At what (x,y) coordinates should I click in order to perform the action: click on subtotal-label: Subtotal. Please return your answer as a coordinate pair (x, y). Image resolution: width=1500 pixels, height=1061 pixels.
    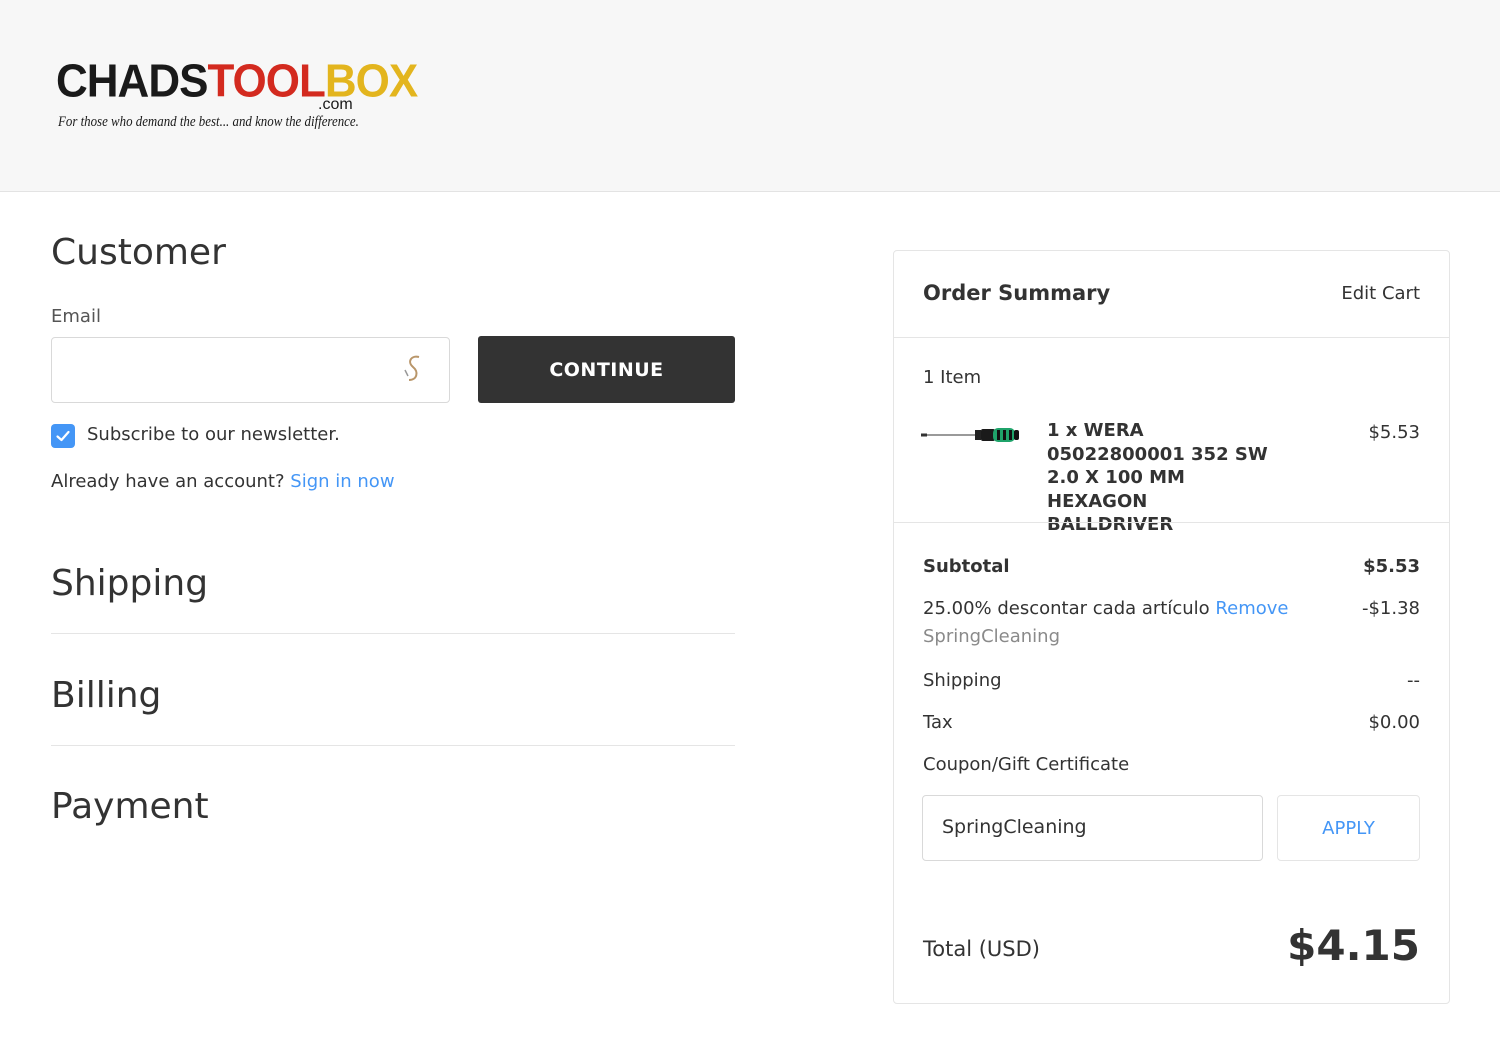
    Looking at the image, I should click on (966, 566).